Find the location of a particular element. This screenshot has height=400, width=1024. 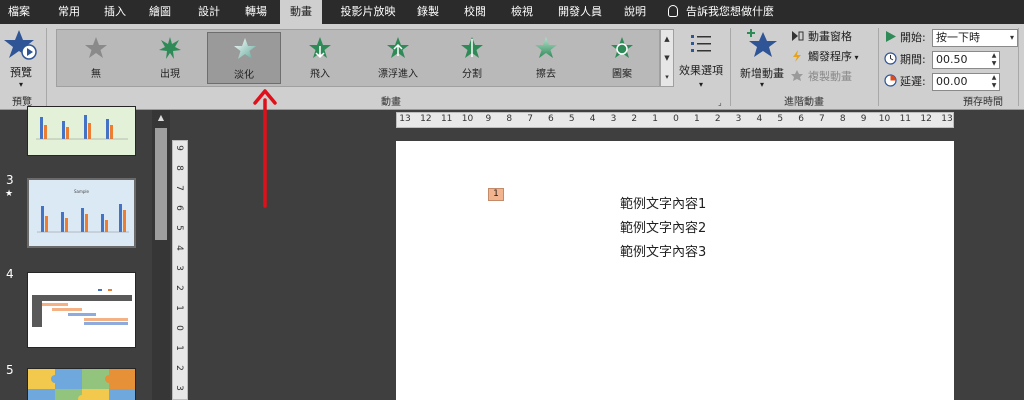

tab-file: 檔案 is located at coordinates (19, 12).